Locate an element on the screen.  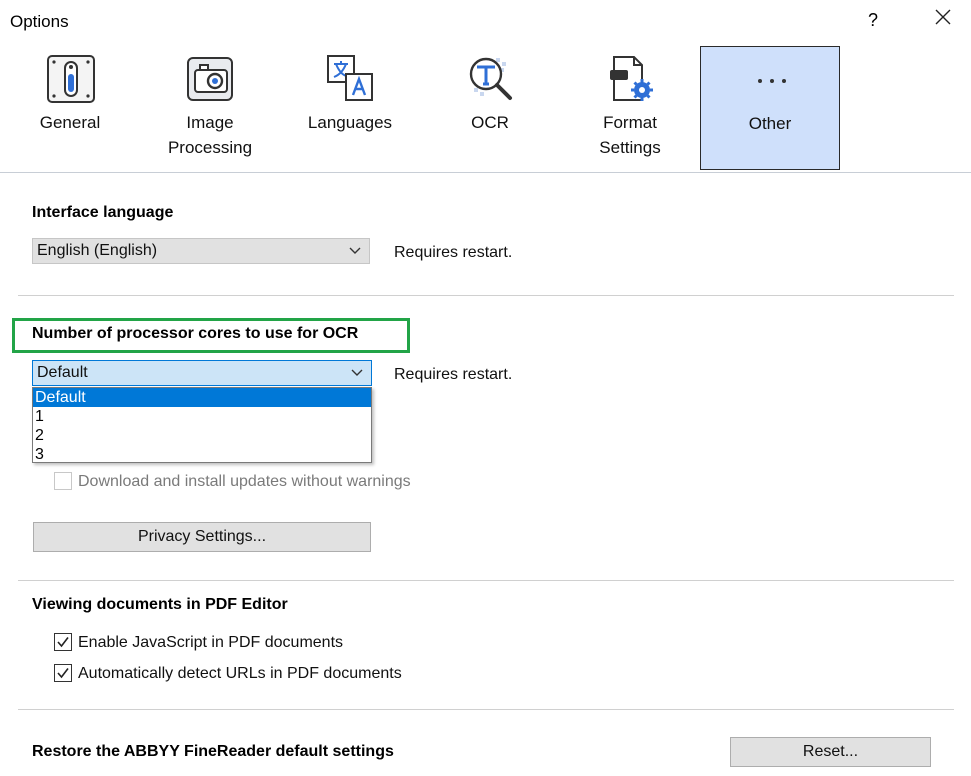
tab-ocr: OCR is located at coordinates (490, 108).